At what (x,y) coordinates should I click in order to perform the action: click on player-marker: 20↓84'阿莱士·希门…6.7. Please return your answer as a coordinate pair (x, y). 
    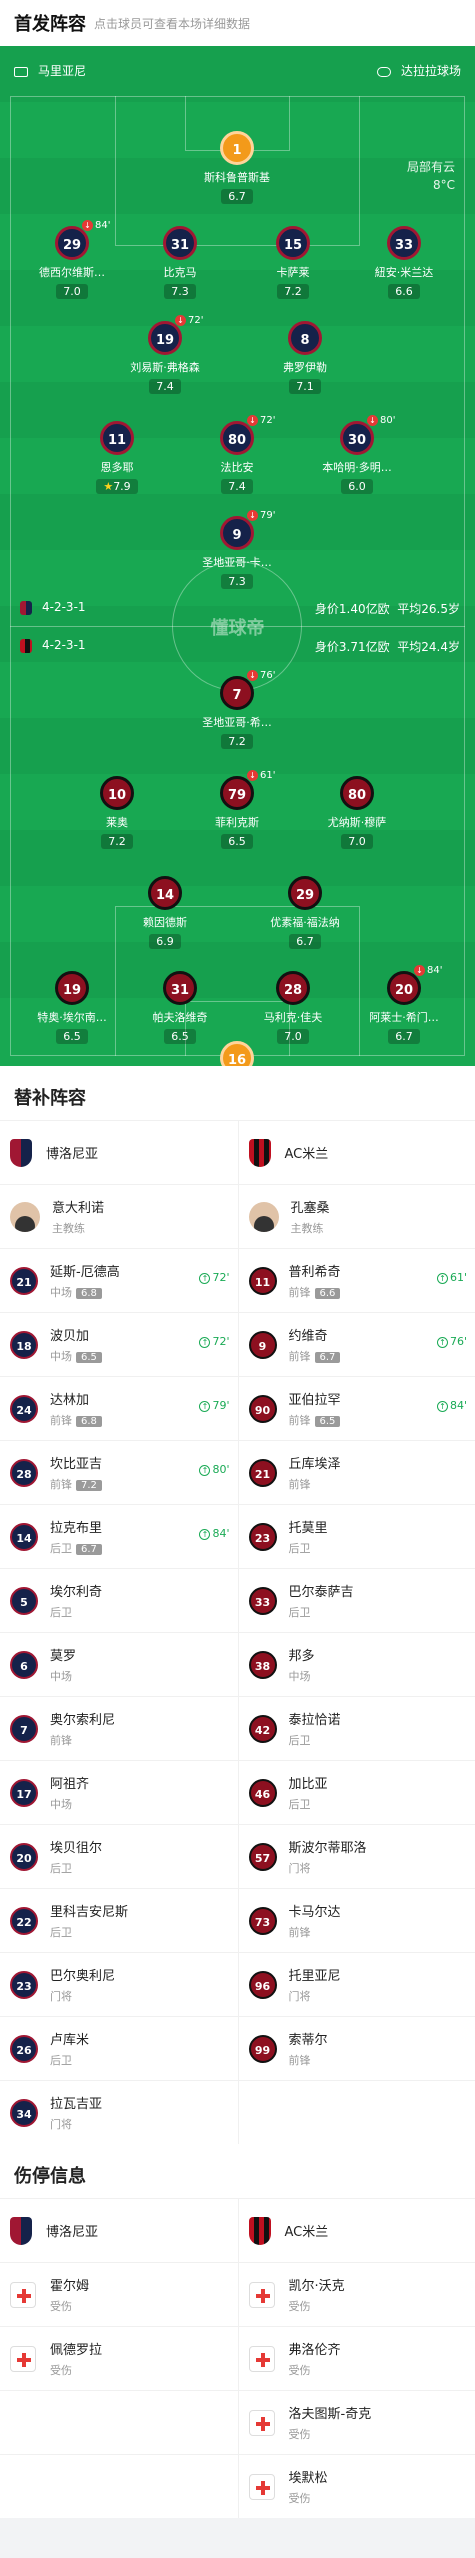
    Looking at the image, I should click on (404, 1007).